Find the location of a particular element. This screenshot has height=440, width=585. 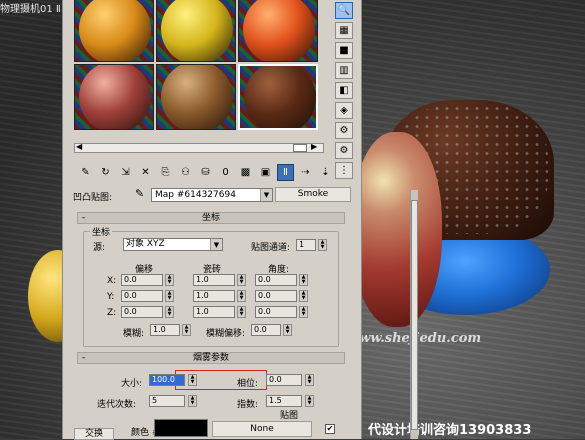

blur-spinner: 1.0 ▲ ▼ is located at coordinates (177, 330).